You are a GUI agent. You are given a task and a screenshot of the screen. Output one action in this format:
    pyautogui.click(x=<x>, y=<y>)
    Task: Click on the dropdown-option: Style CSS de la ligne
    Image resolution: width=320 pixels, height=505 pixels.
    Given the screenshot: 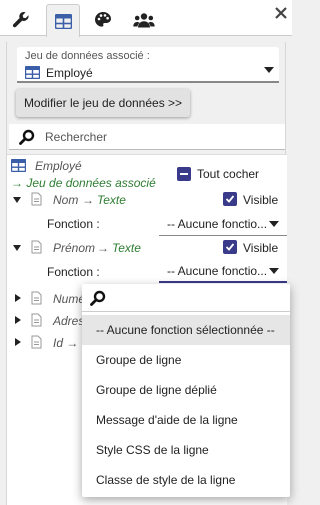 What is the action you would take?
    pyautogui.click(x=186, y=450)
    